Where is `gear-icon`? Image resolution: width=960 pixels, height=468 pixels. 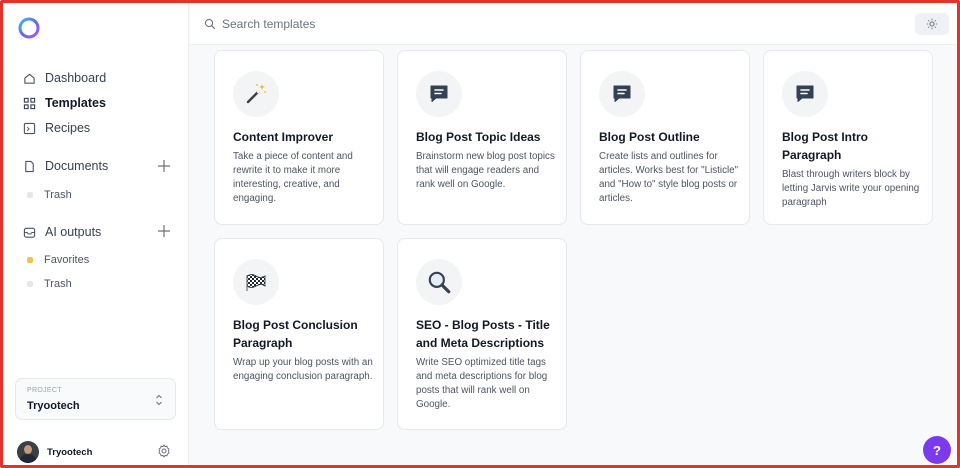 gear-icon is located at coordinates (164, 451).